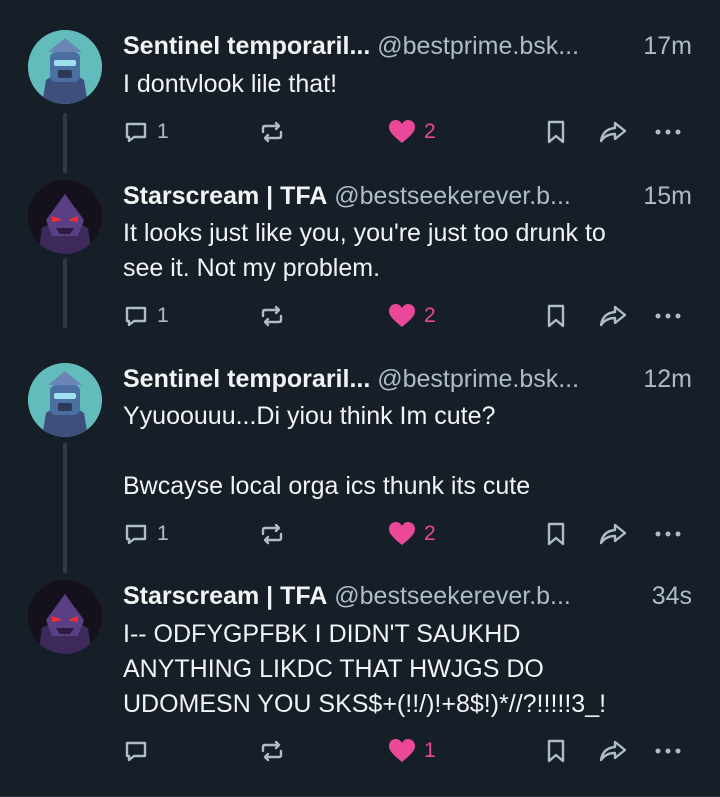 Image resolution: width=720 pixels, height=797 pixels. Describe the element at coordinates (430, 750) in the screenshot. I see `like-count: 1` at that location.